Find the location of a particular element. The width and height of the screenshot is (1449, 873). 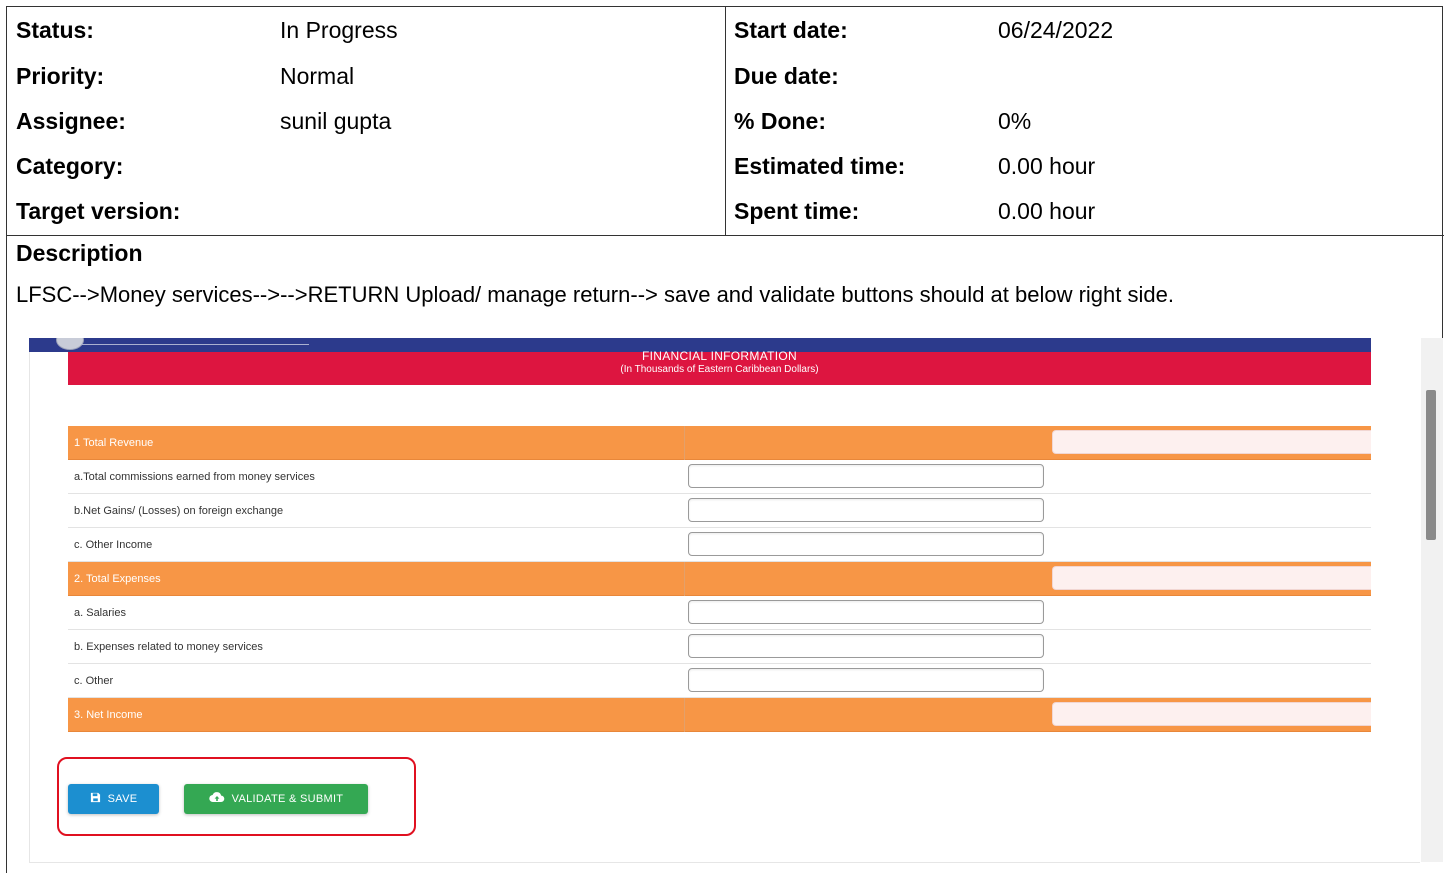

table-row: c. Other Income is located at coordinates (719, 545).